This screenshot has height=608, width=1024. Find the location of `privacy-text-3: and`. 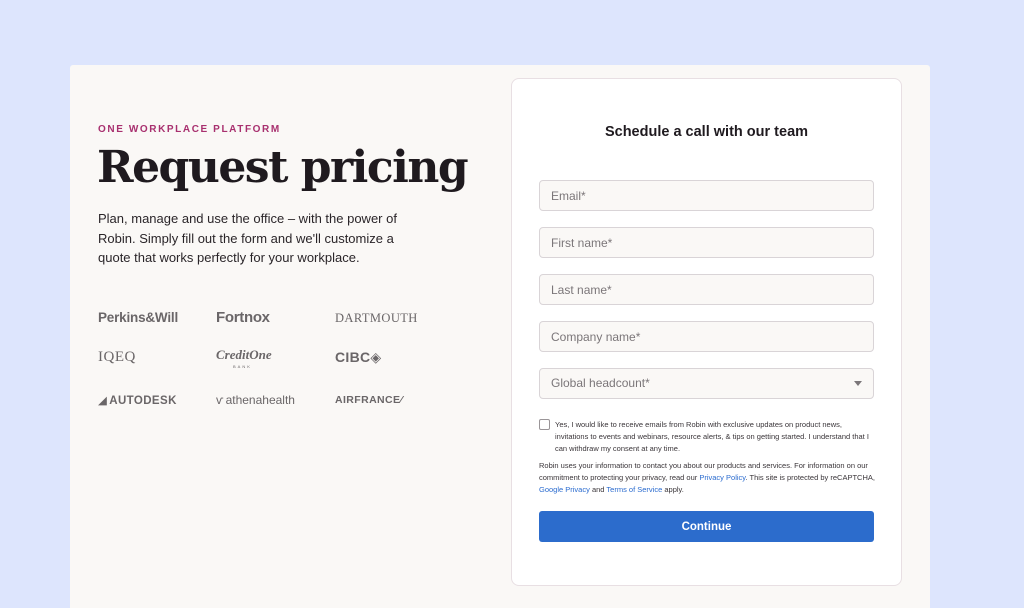

privacy-text-3: and is located at coordinates (598, 489).